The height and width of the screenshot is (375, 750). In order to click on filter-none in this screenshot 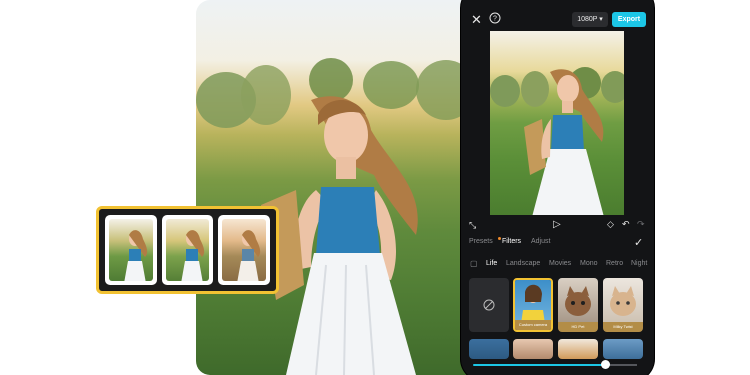, I will do `click(489, 305)`.